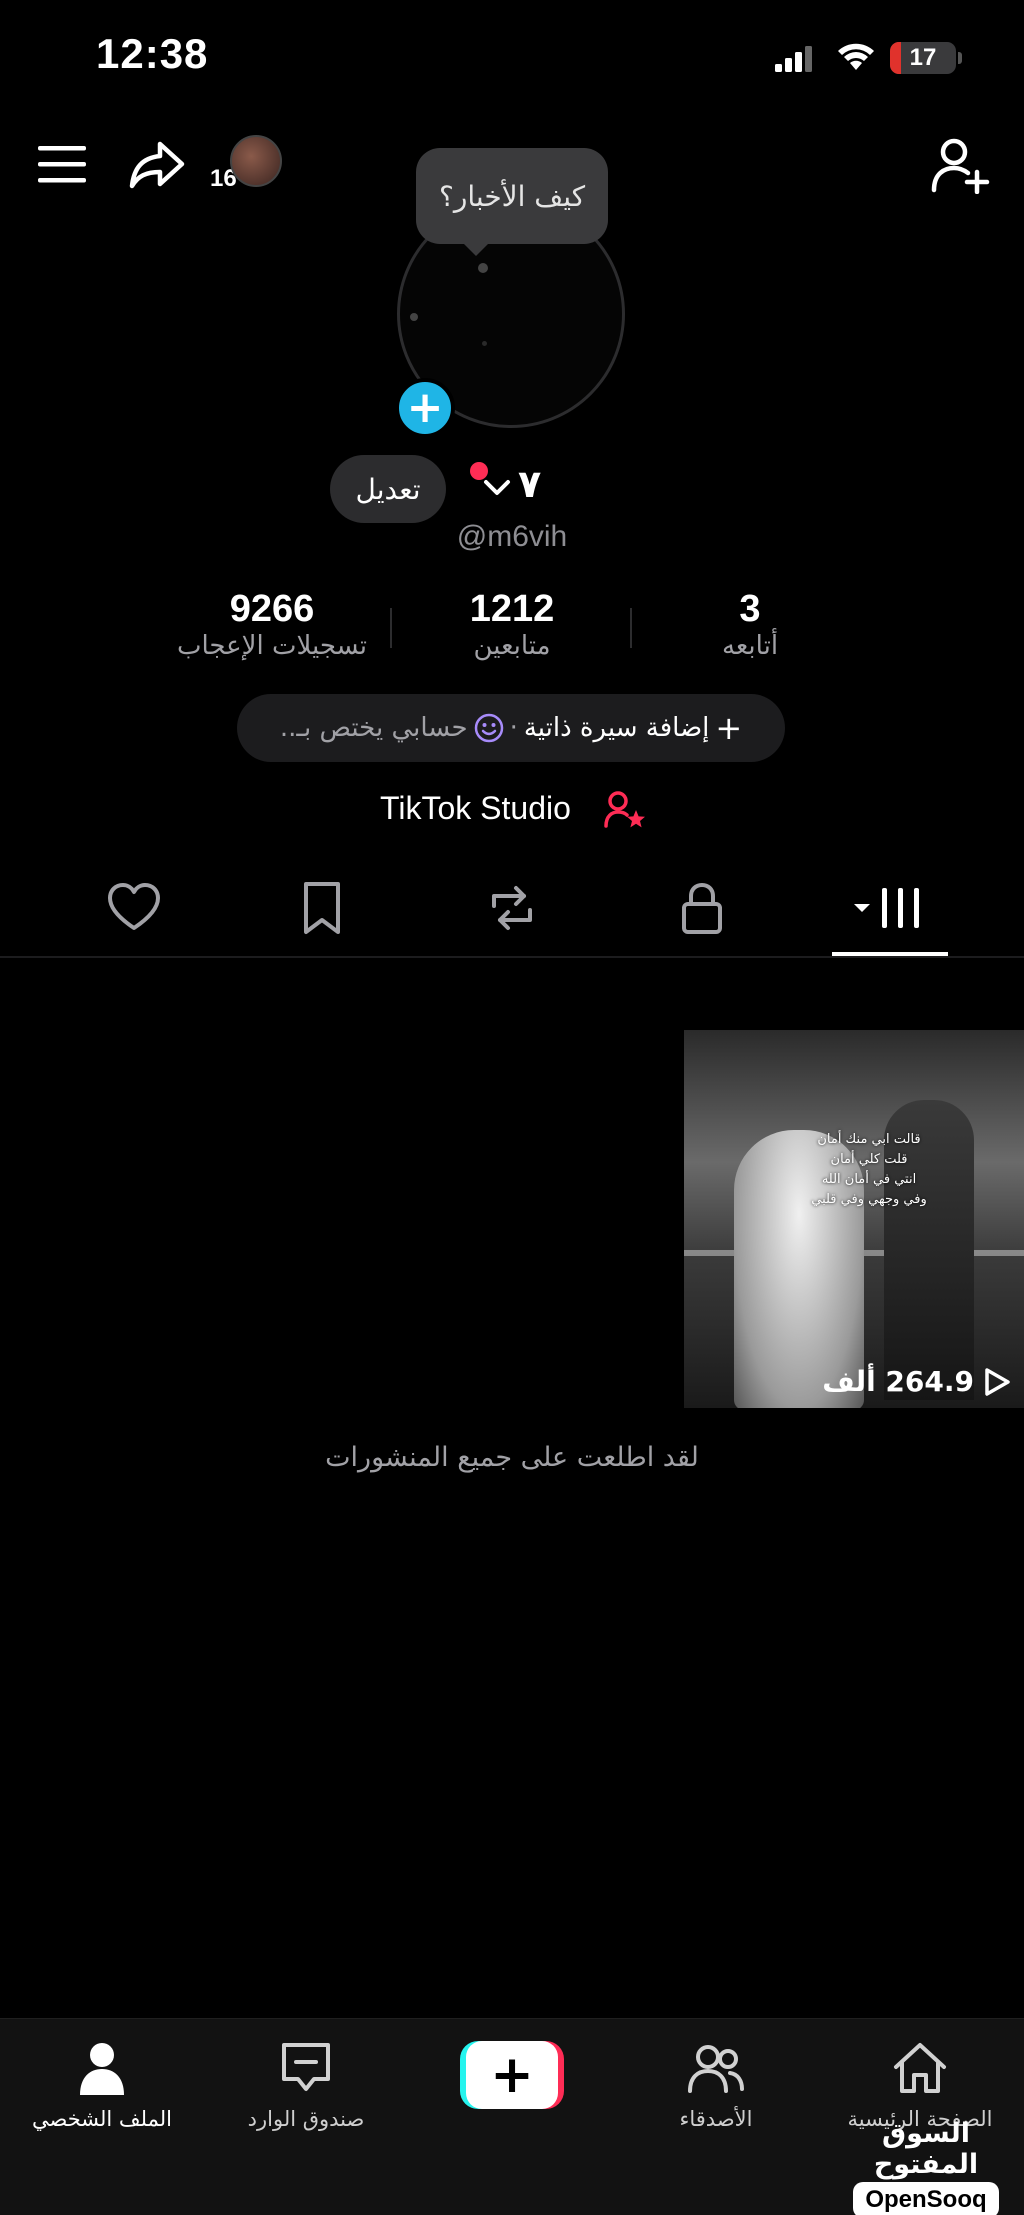  Describe the element at coordinates (373, 728) in the screenshot. I see `bio-preview: حسابي يختص بـ..` at that location.